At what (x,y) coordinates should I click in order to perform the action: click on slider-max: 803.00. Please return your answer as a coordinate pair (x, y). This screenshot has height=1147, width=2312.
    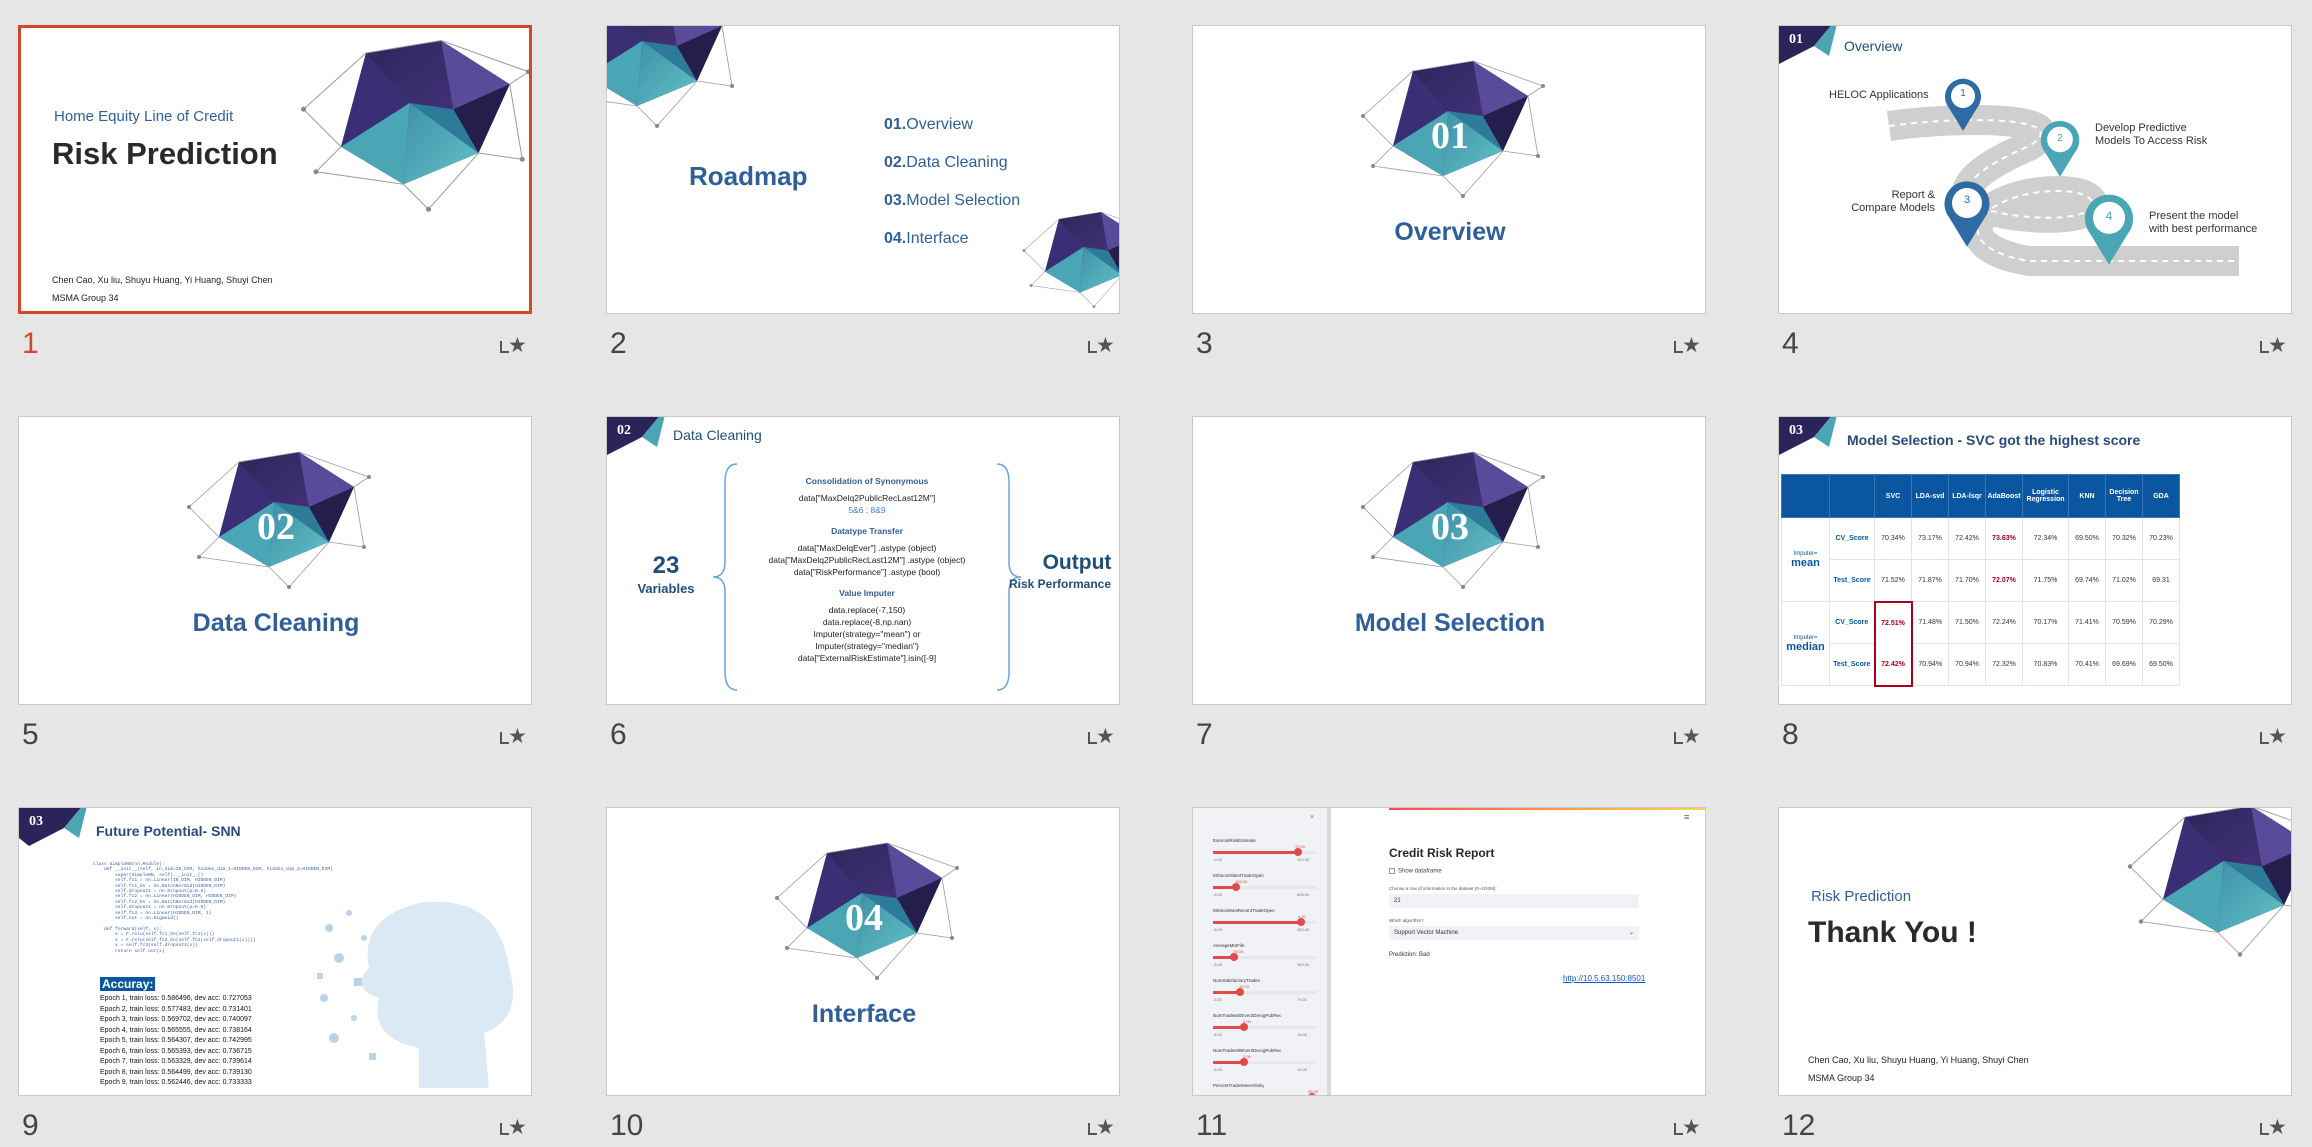
    Looking at the image, I should click on (1303, 894).